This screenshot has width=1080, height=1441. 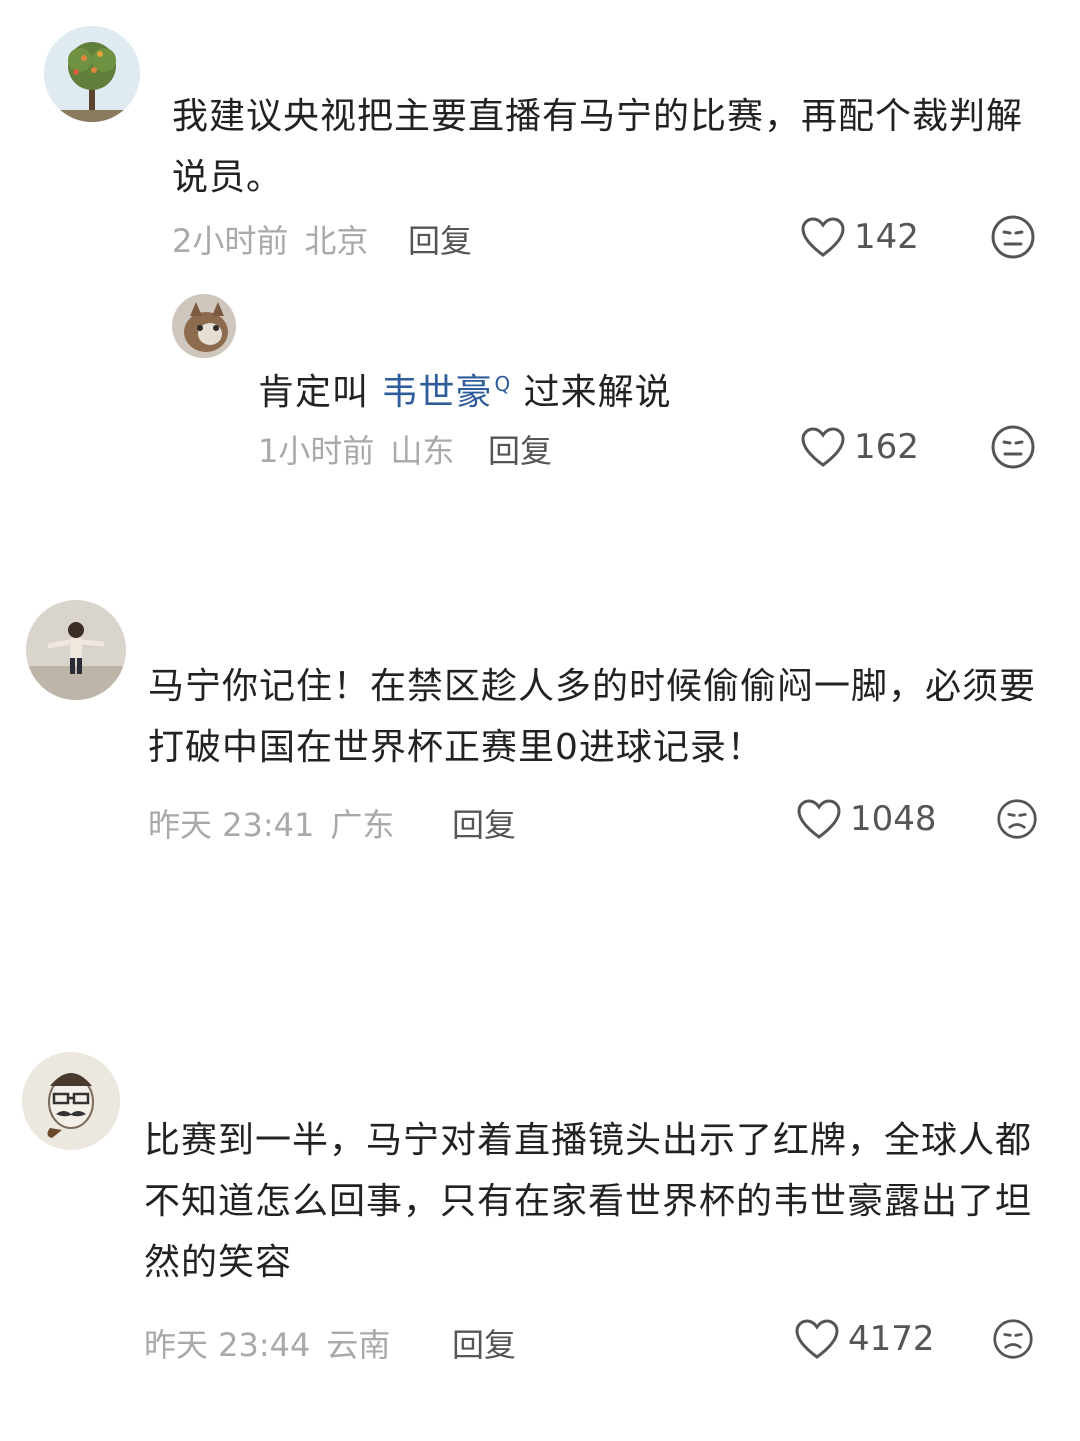 What do you see at coordinates (362, 825) in the screenshot?
I see `comment-location: 广东` at bounding box center [362, 825].